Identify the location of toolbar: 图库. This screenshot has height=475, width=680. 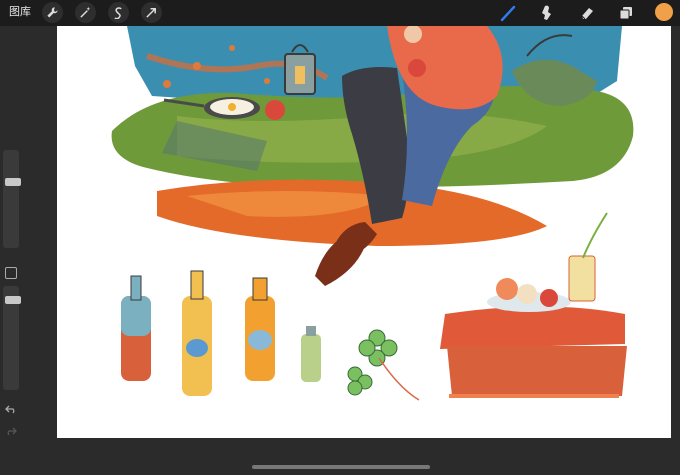
(340, 13).